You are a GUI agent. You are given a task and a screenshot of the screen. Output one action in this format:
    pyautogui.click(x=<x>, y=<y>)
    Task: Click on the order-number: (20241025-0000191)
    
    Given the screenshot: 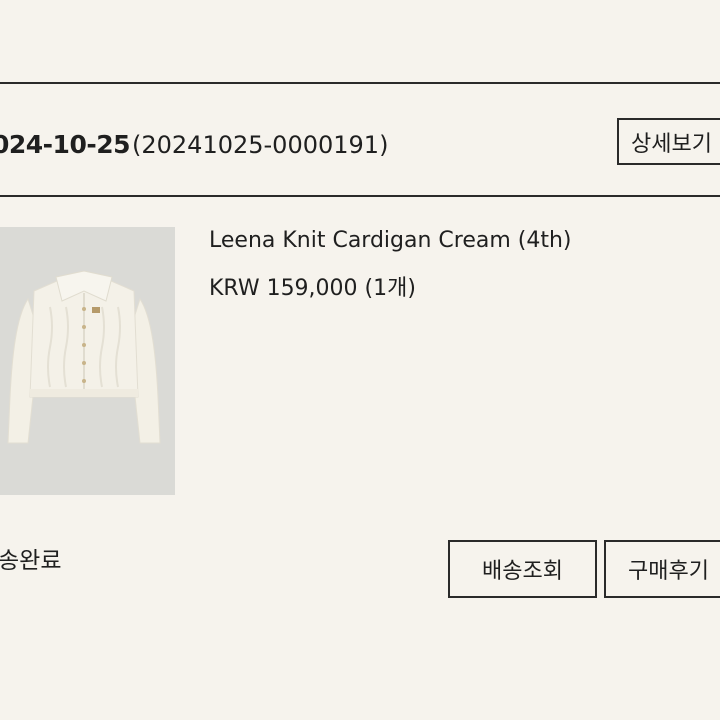 What is the action you would take?
    pyautogui.click(x=260, y=145)
    